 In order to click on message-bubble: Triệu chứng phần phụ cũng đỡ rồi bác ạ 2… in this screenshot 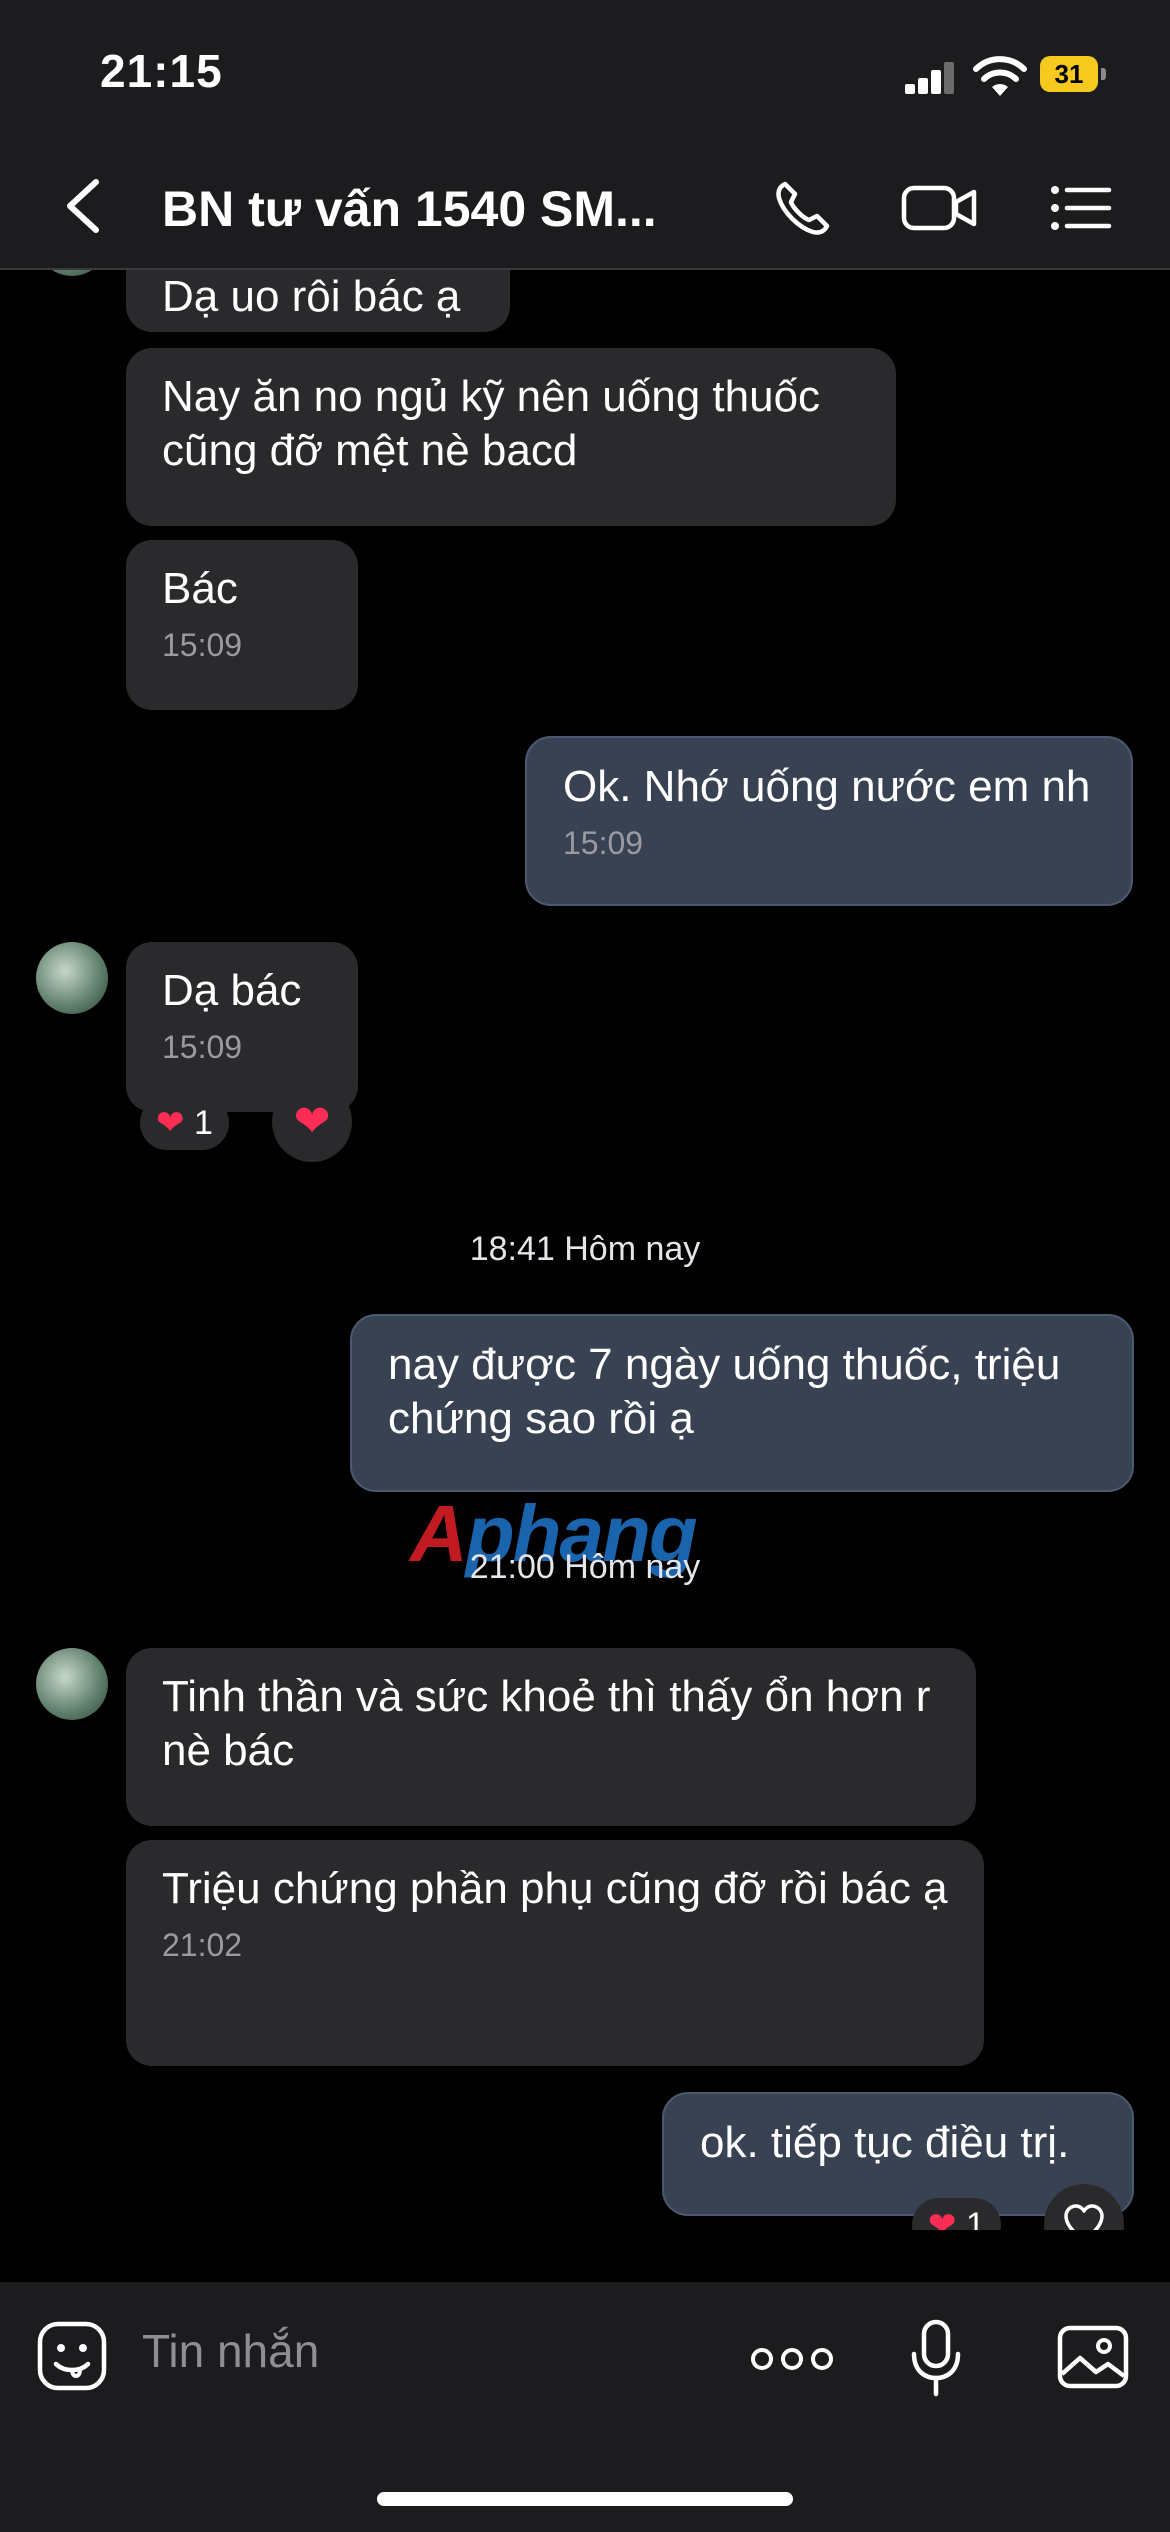, I will do `click(555, 1953)`.